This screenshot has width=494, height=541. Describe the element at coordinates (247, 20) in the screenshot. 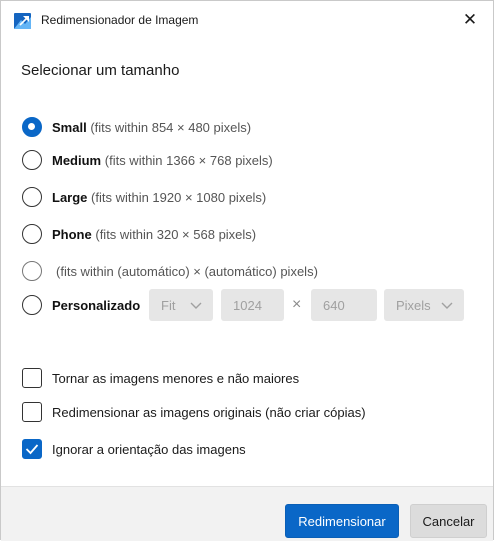

I see `title-bar: Redimensionador de Imagem ✕` at that location.